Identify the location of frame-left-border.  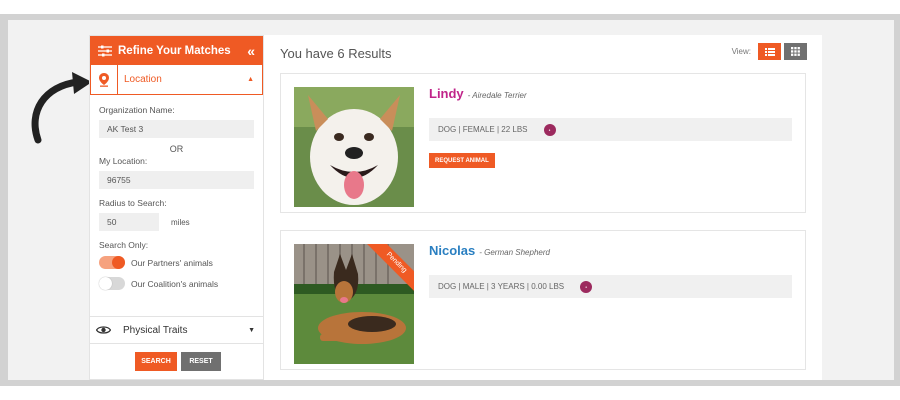
(4, 200).